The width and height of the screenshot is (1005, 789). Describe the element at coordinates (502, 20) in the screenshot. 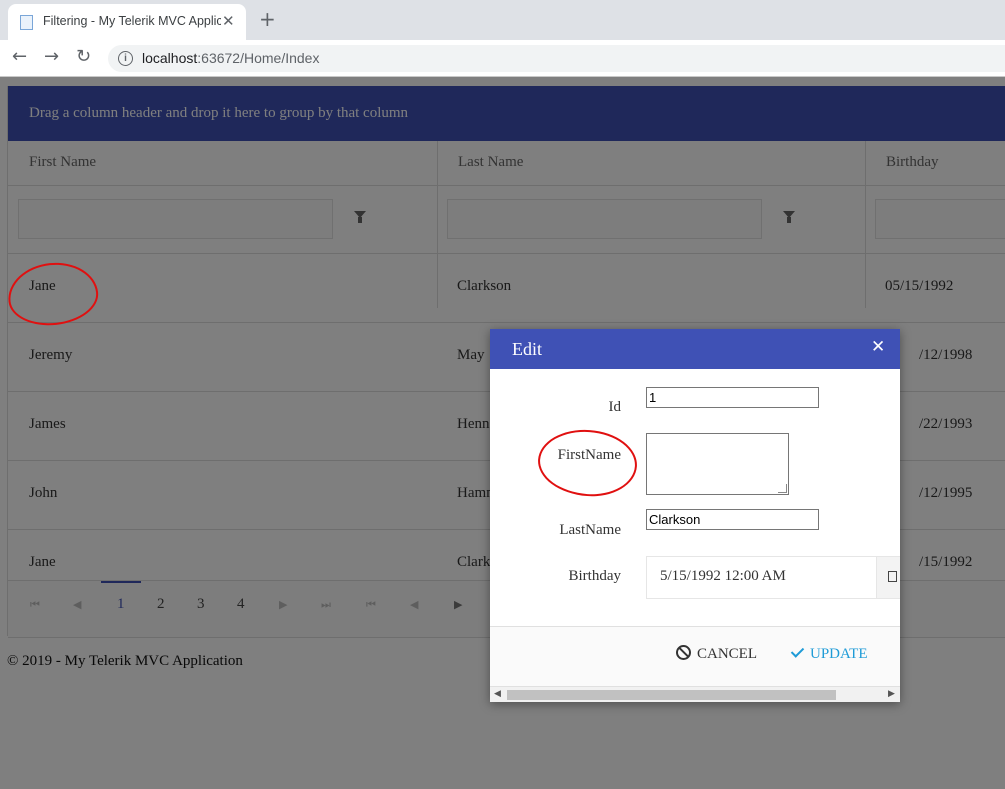

I see `browser-tabbar: Filtering - My Telerik MVC Applic ✕ +` at that location.